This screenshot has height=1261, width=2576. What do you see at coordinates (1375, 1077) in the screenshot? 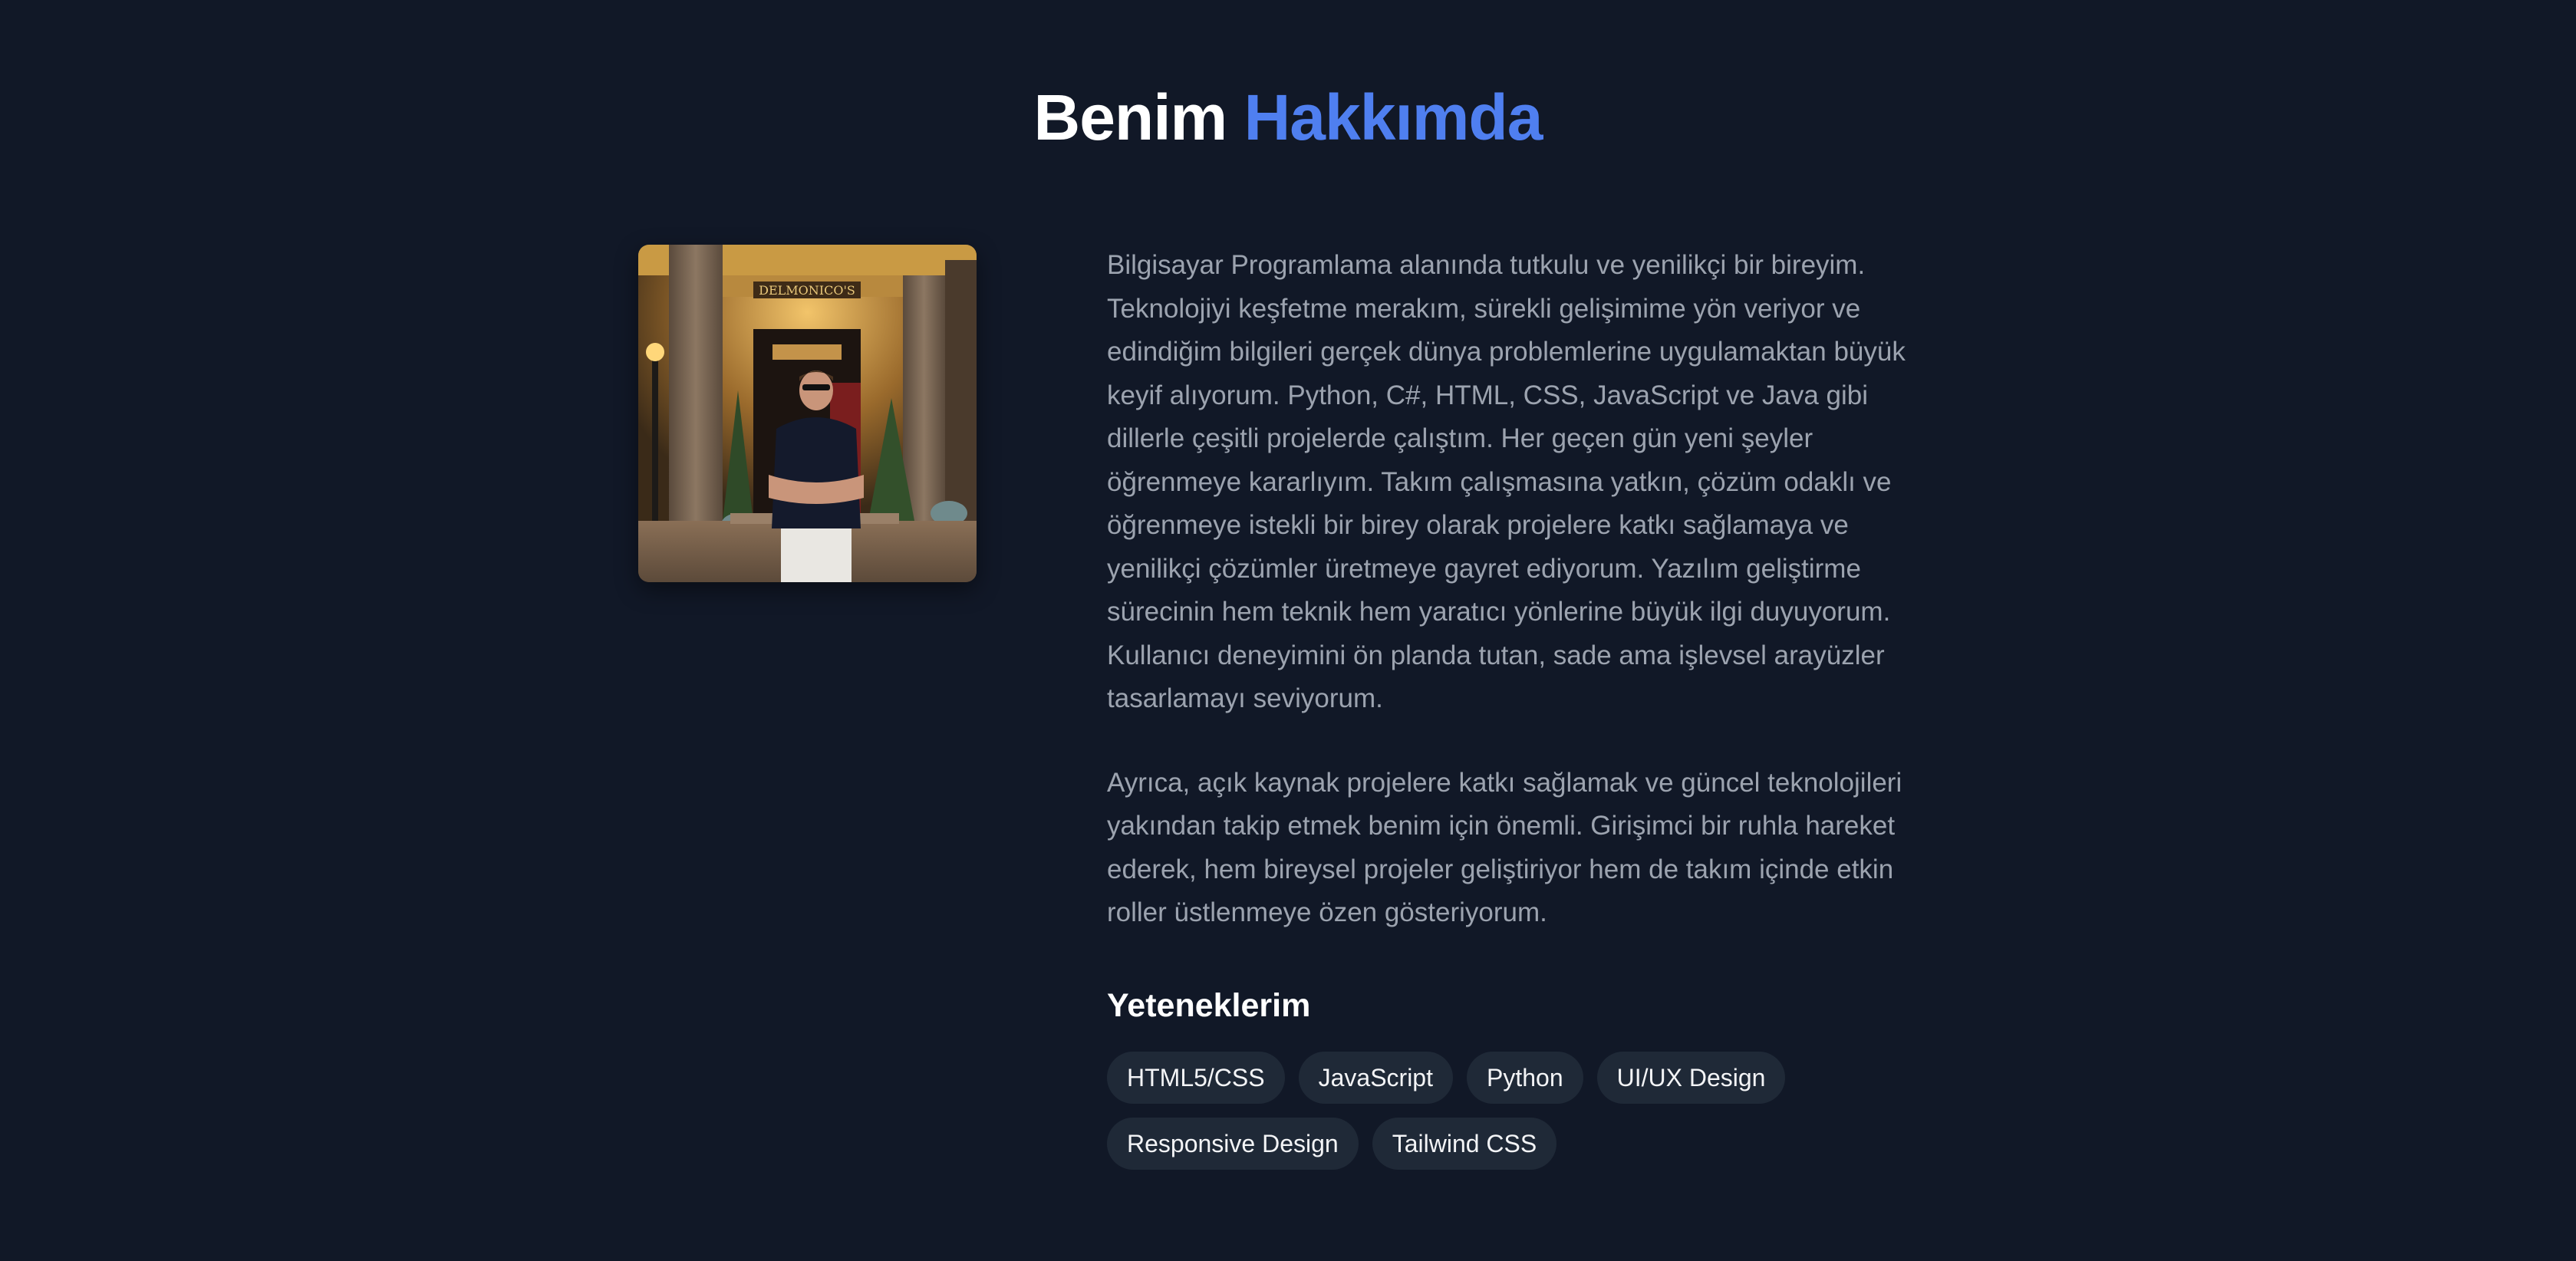
I see `skill-tag-javascript: JavaScript` at bounding box center [1375, 1077].